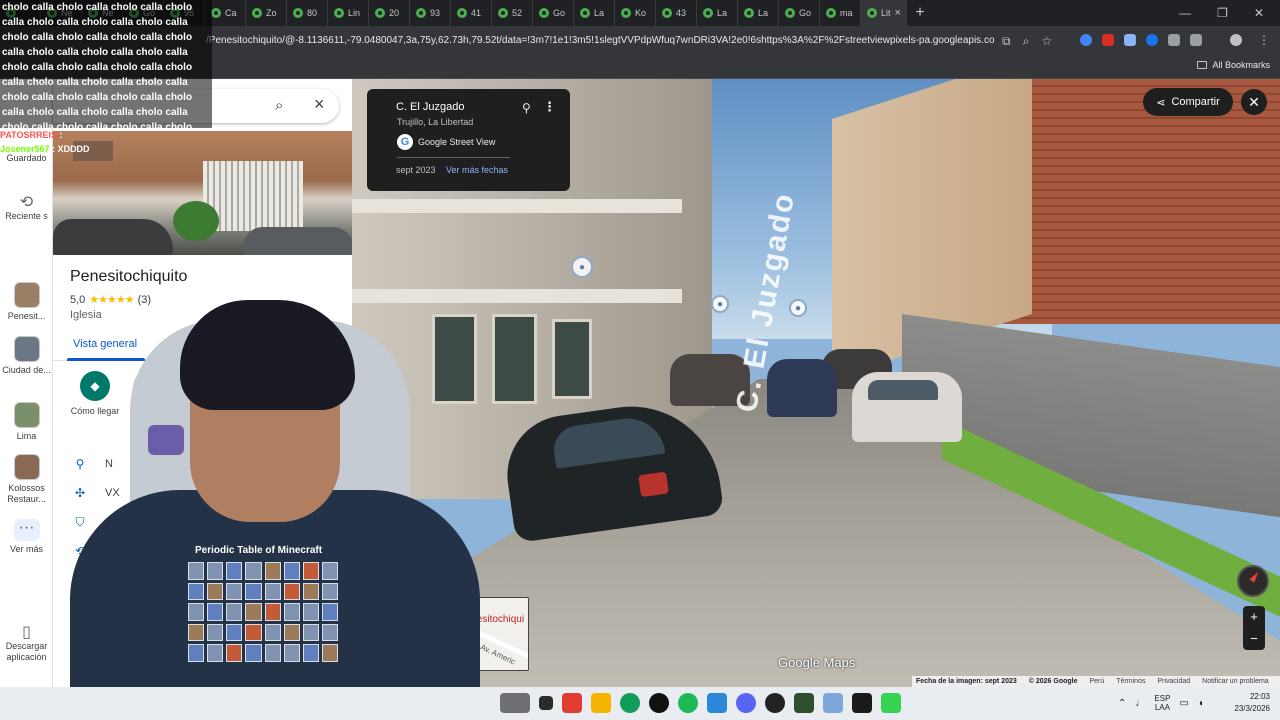 This screenshot has width=1280, height=720. I want to click on more-dates-link: Ver más fechas, so click(477, 170).